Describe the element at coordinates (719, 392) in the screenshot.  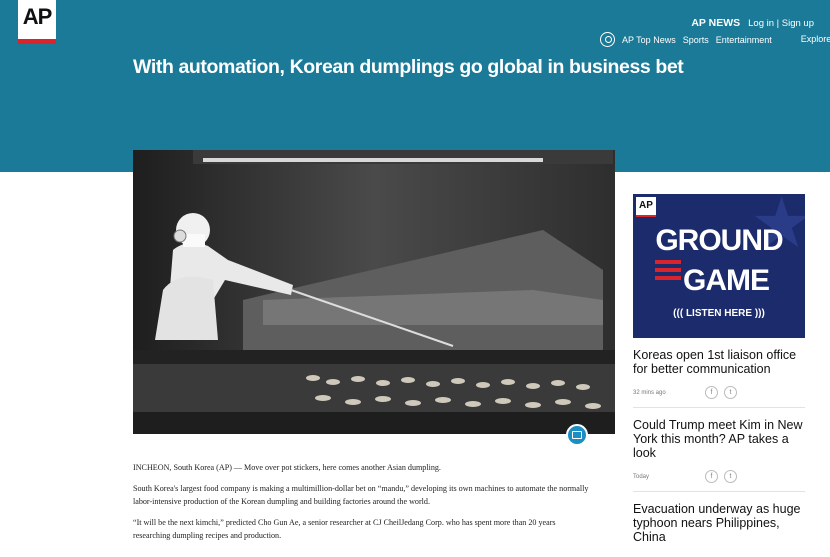
I see `story-meta: 32 mins ago f t` at that location.